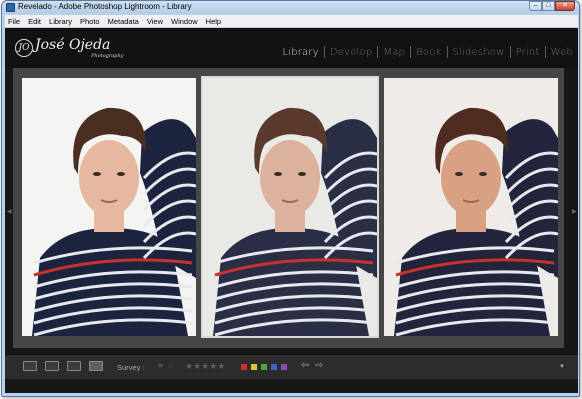 The width and height of the screenshot is (582, 399). I want to click on previous-photo-icon: ⇦, so click(305, 365).